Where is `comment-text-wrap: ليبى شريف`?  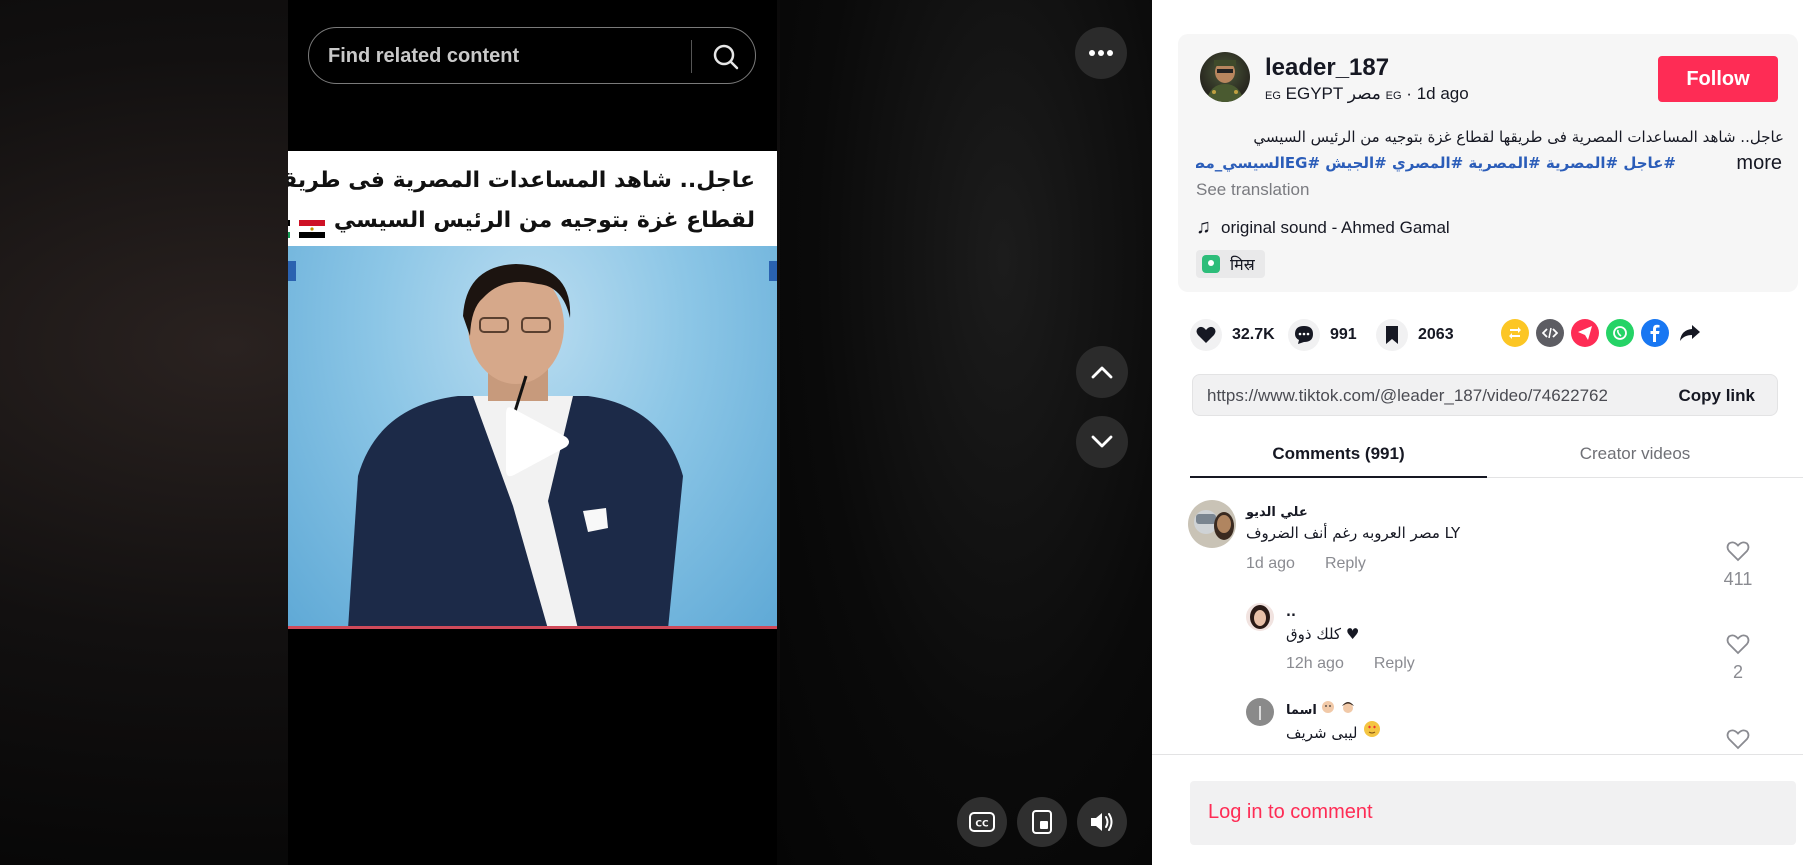
comment-text-wrap: ليبى شريف is located at coordinates (1334, 731).